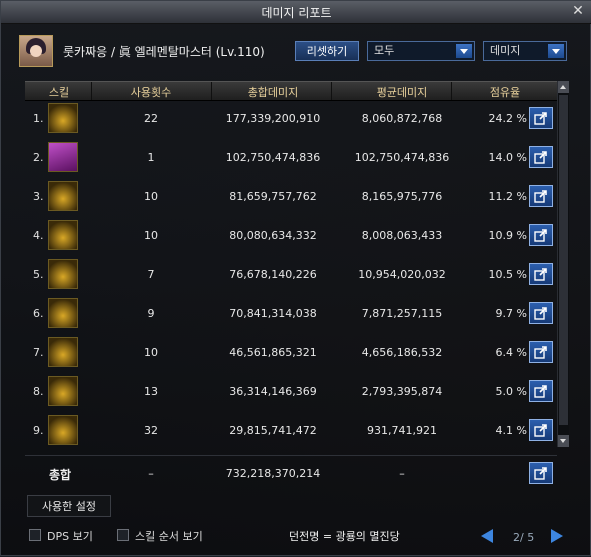 This screenshot has height=557, width=591. What do you see at coordinates (402, 118) in the screenshot?
I see `row-avg-damage: 8,060,872,768` at bounding box center [402, 118].